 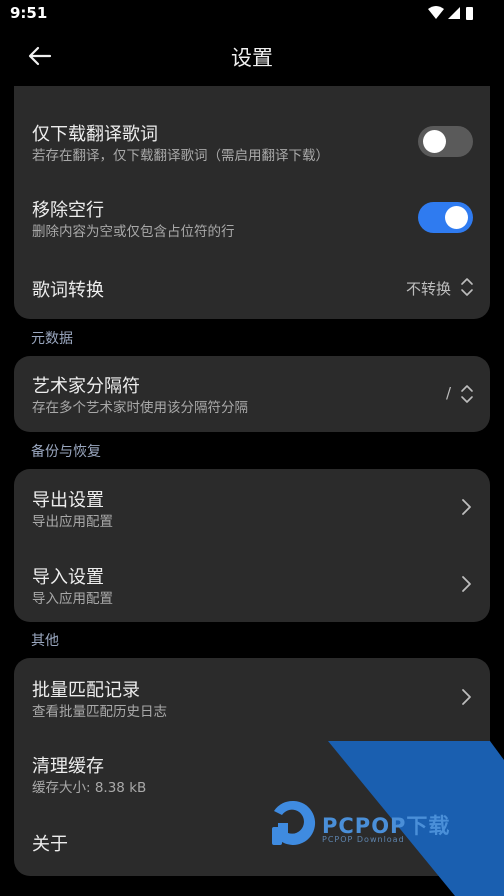 I want to click on setting-title: 仅下载翻译歌词, so click(x=95, y=134).